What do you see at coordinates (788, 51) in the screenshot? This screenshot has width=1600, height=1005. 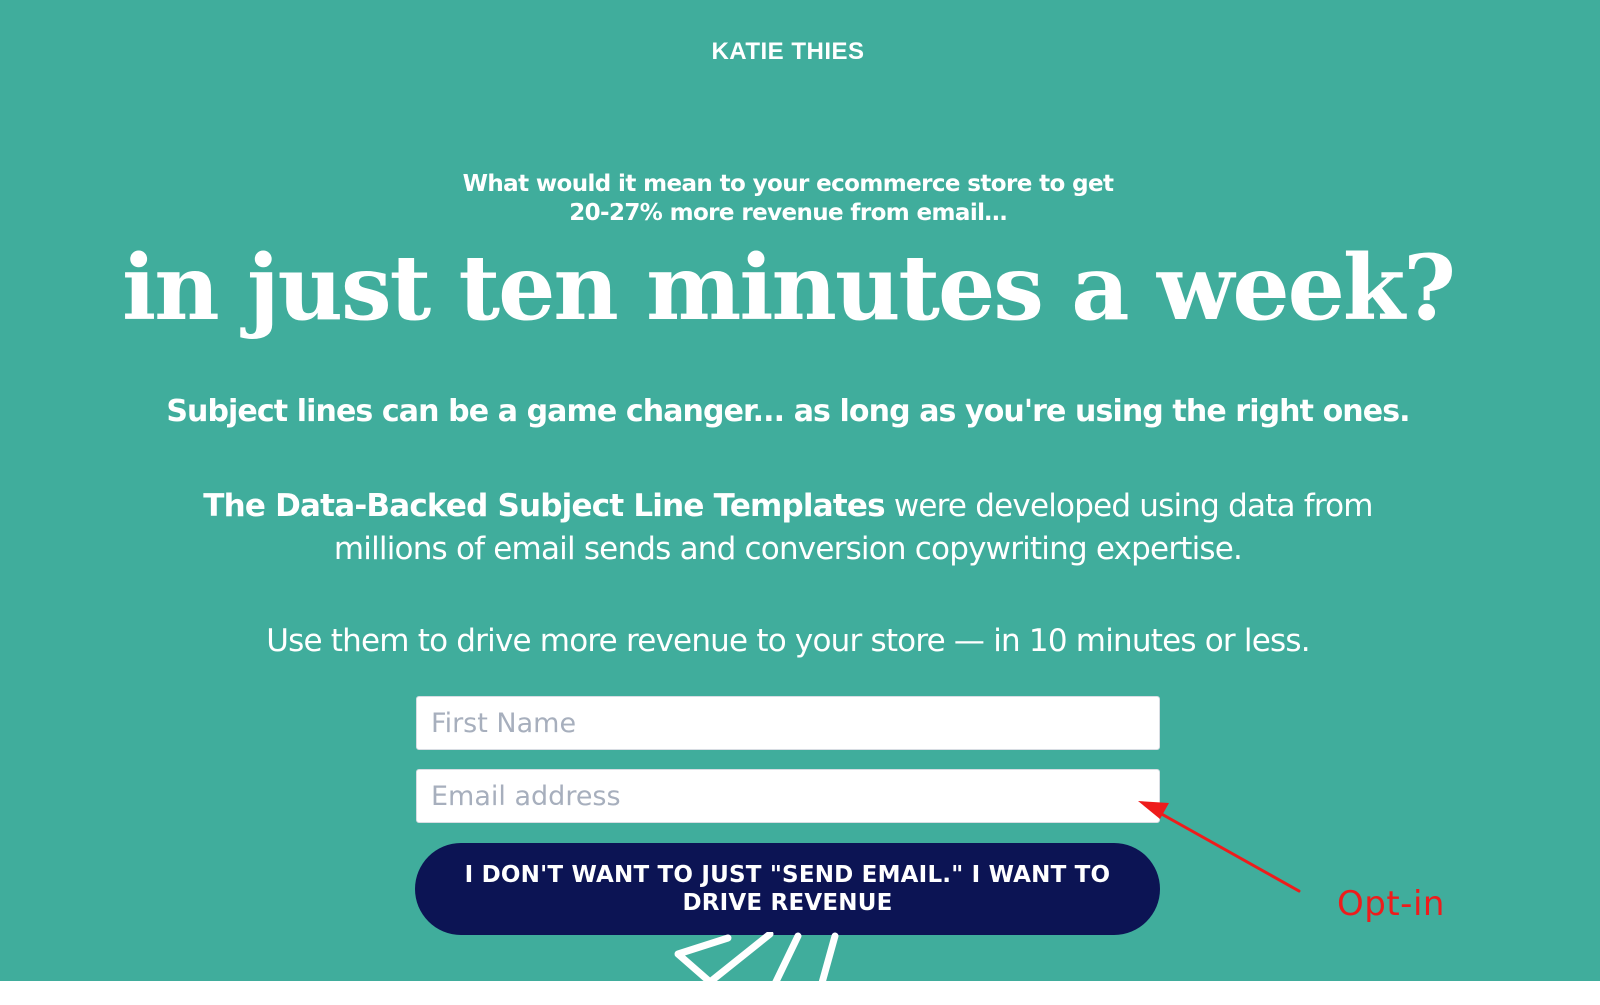 I see `brand-name: KATIE THIES` at bounding box center [788, 51].